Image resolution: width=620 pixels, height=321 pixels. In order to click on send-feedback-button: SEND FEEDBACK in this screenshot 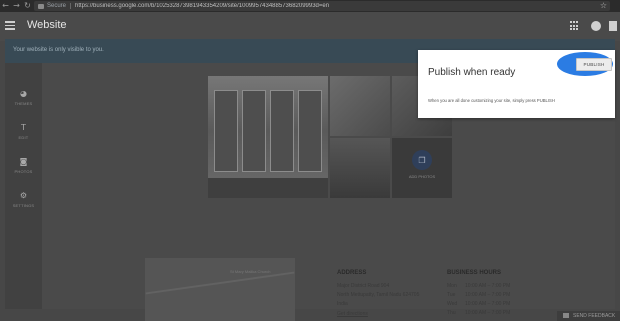, I will do `click(588, 316)`.